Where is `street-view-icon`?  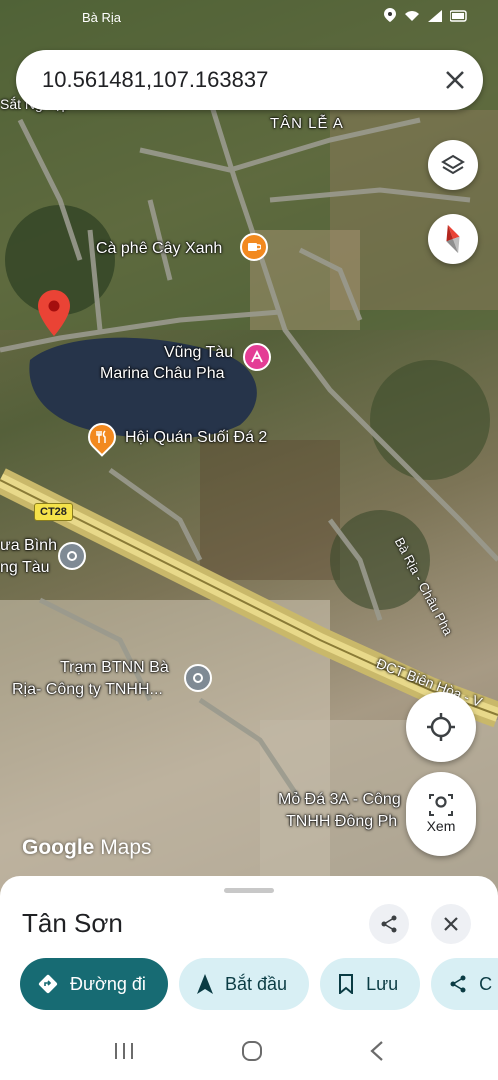
street-view-icon is located at coordinates (441, 805).